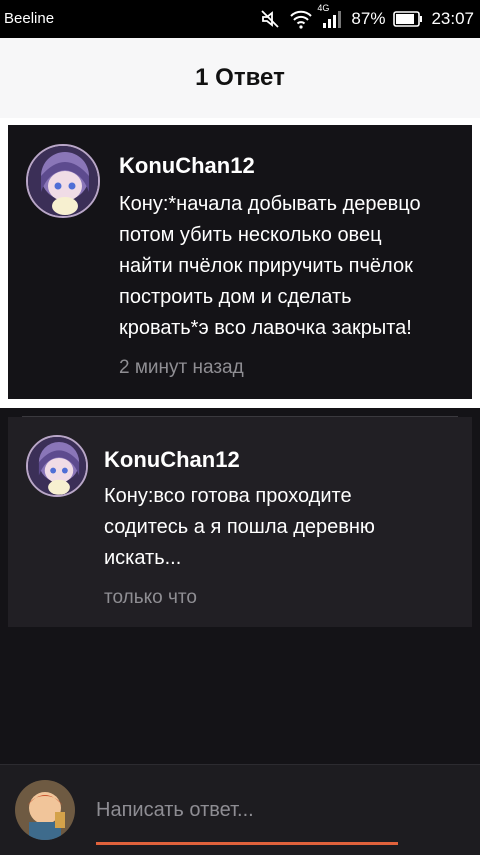  What do you see at coordinates (270, 19) in the screenshot?
I see `mute-icon` at bounding box center [270, 19].